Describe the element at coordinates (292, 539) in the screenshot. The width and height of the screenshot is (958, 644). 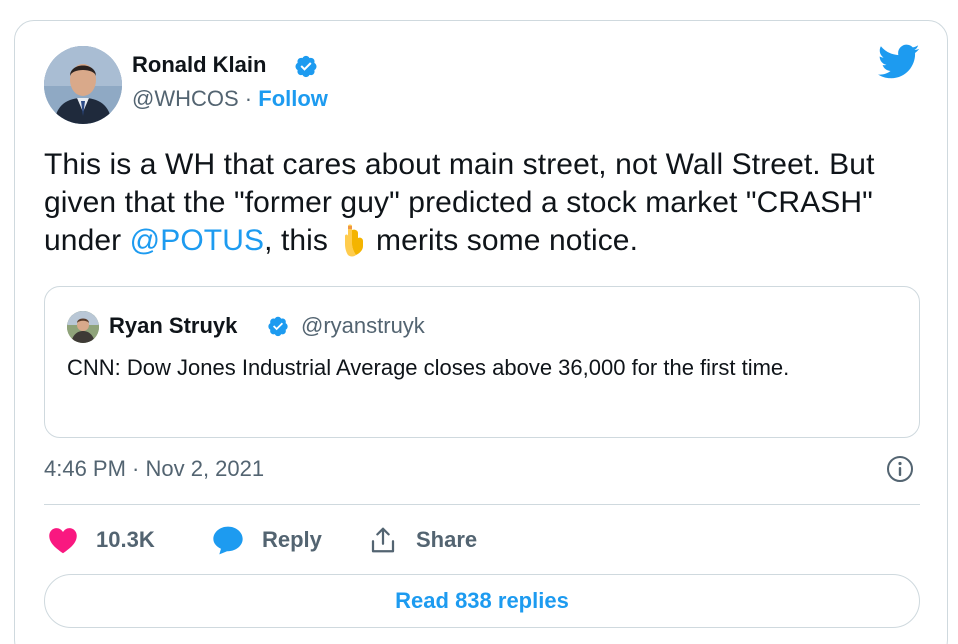
I see `reply-label: Reply` at that location.